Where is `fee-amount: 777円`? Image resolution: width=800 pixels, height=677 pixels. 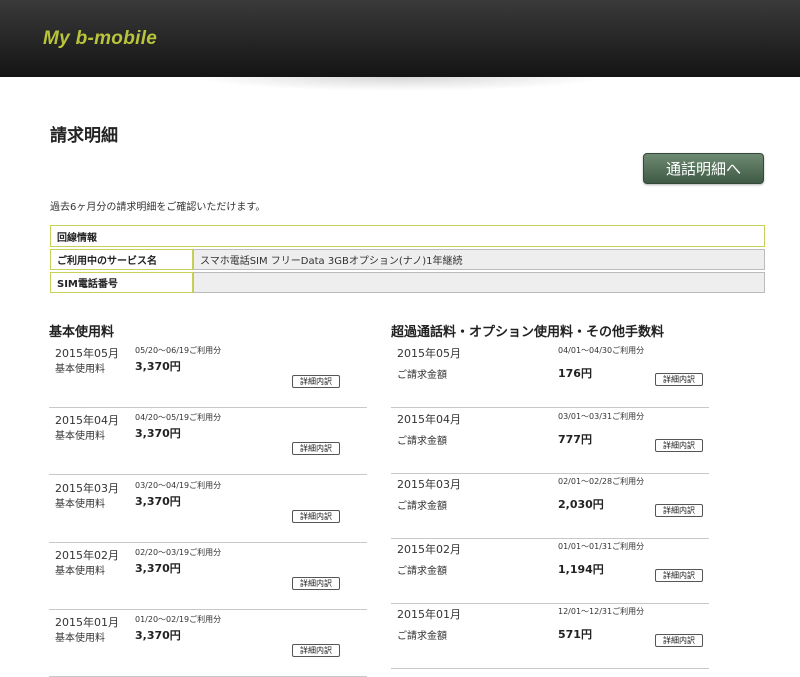
fee-amount: 777円 is located at coordinates (575, 439).